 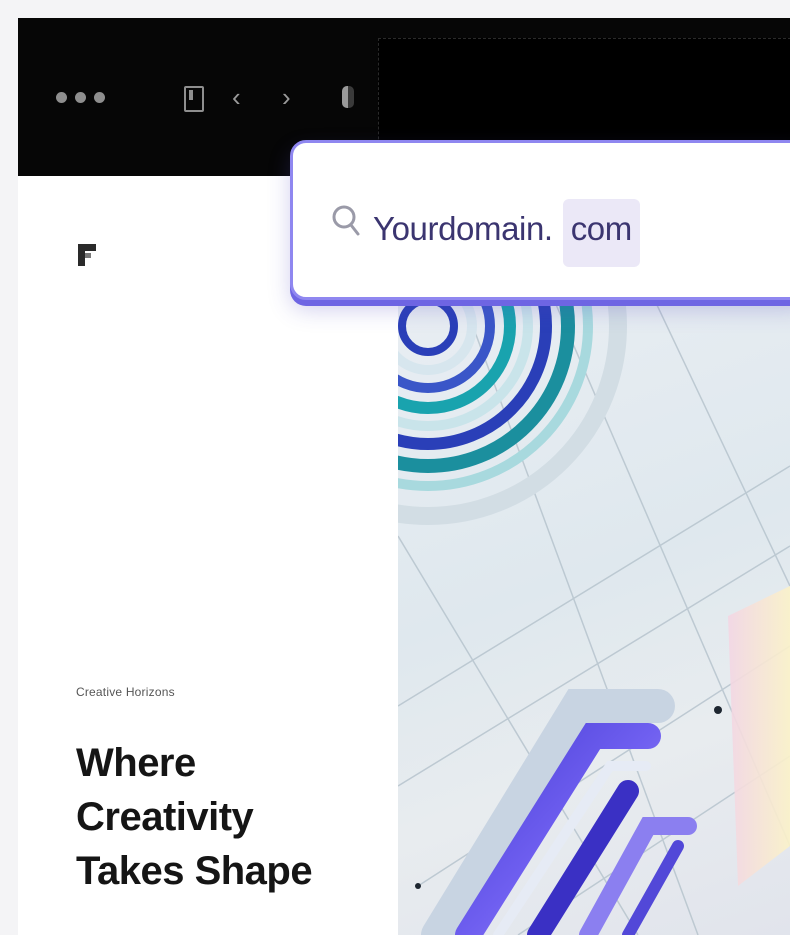 What do you see at coordinates (236, 97) in the screenshot?
I see `back-arrow-icon: ‹` at bounding box center [236, 97].